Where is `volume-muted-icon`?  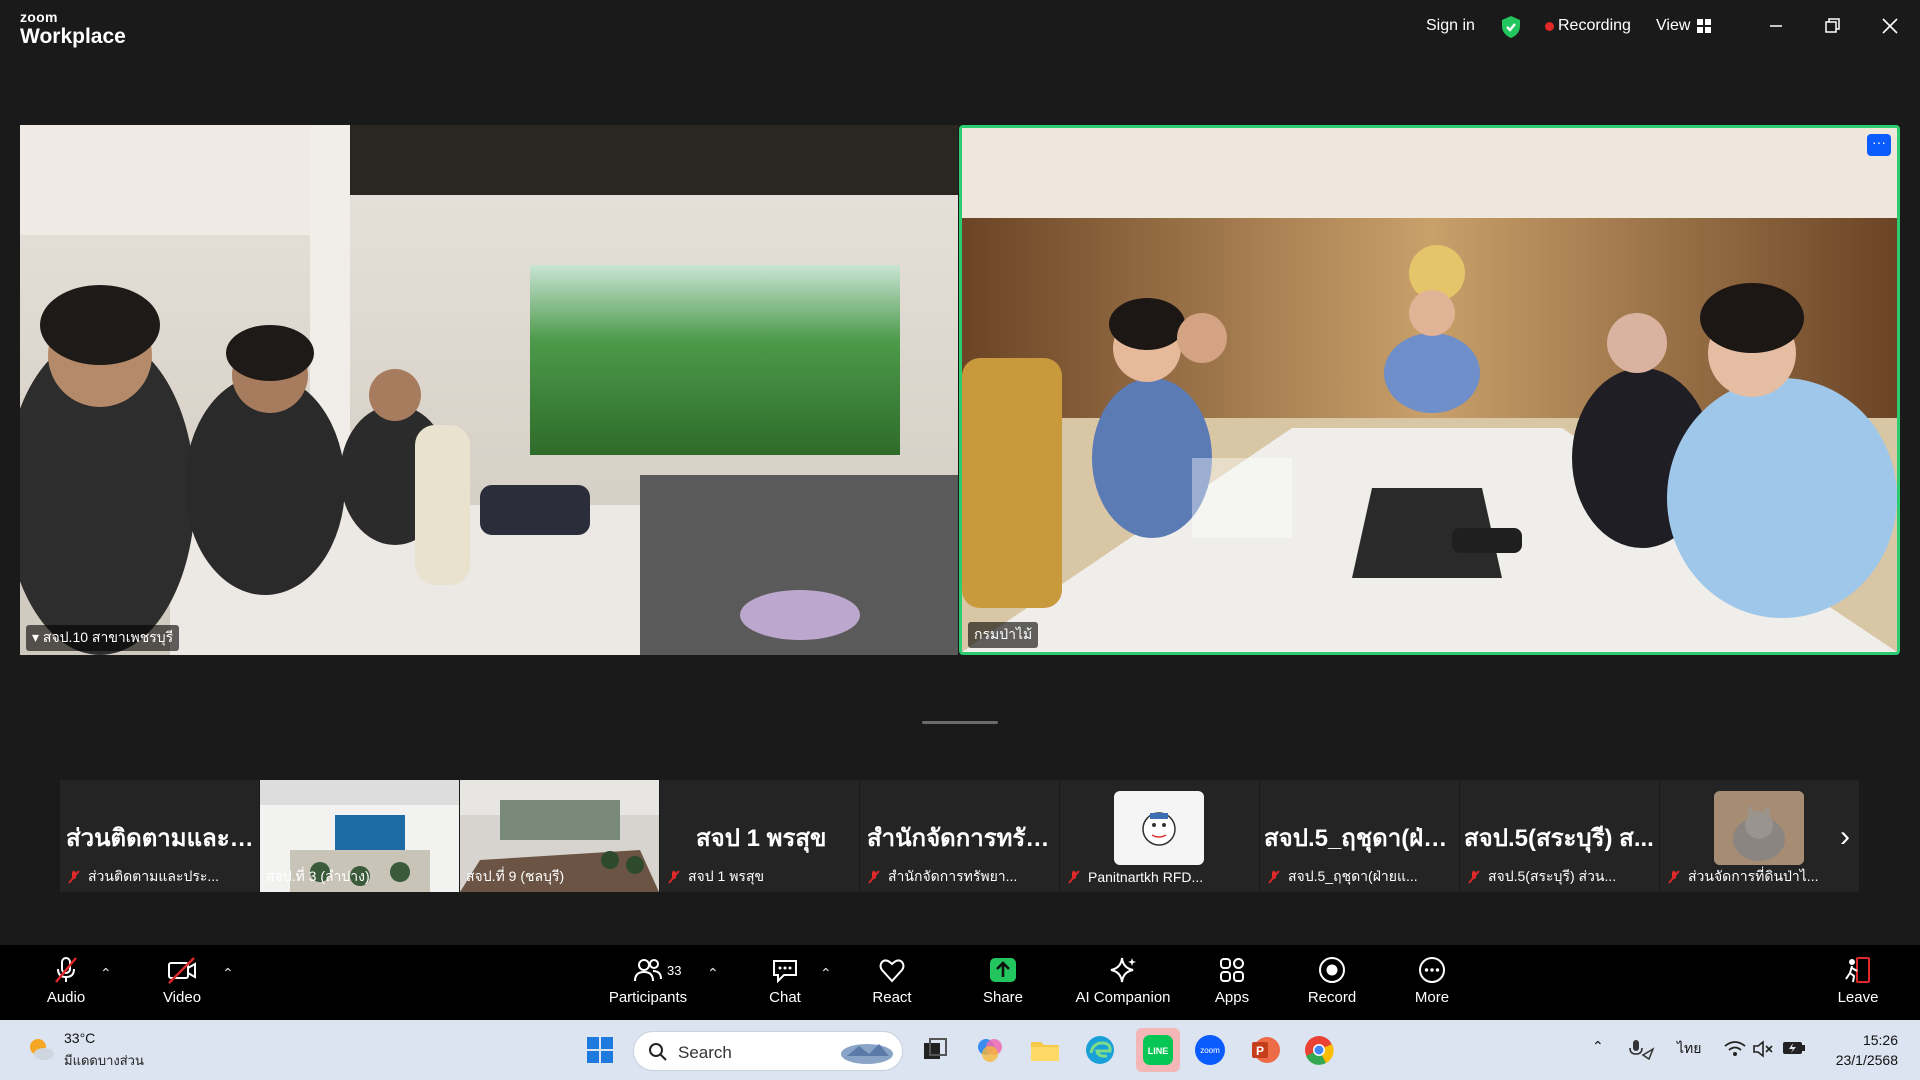
volume-muted-icon is located at coordinates (1763, 1049).